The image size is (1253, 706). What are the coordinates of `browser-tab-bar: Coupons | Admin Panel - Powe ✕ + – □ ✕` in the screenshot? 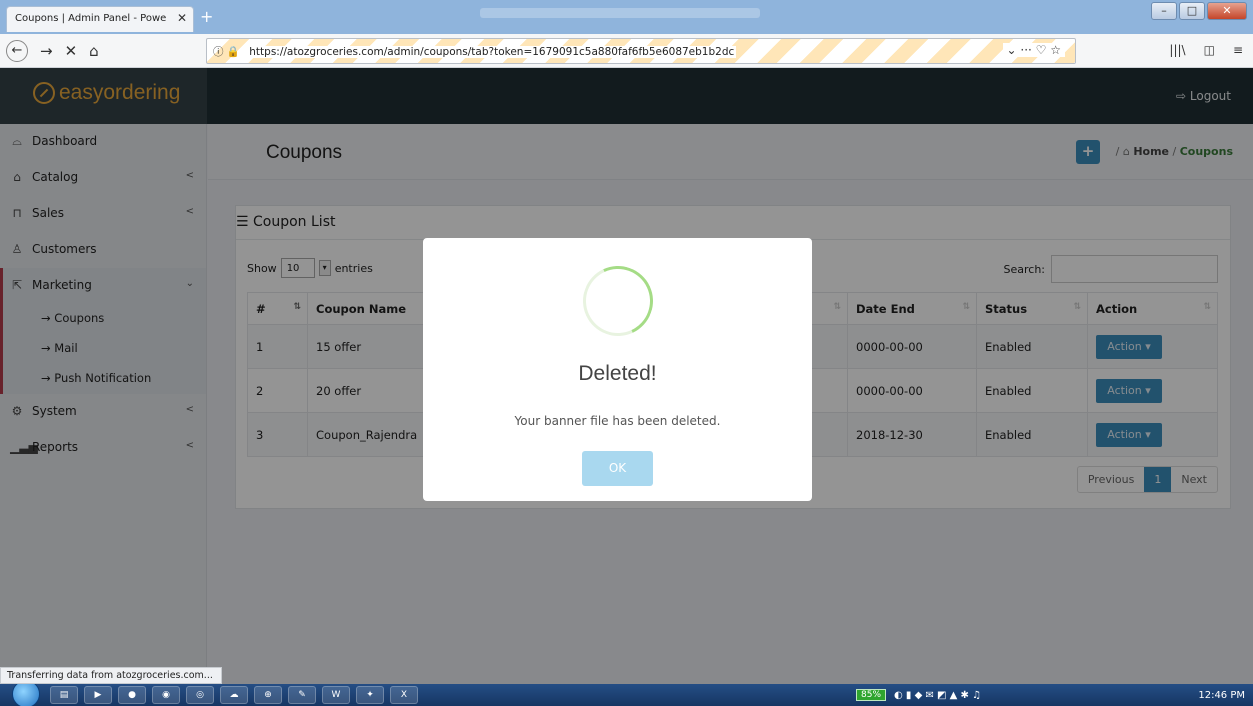 It's located at (626, 17).